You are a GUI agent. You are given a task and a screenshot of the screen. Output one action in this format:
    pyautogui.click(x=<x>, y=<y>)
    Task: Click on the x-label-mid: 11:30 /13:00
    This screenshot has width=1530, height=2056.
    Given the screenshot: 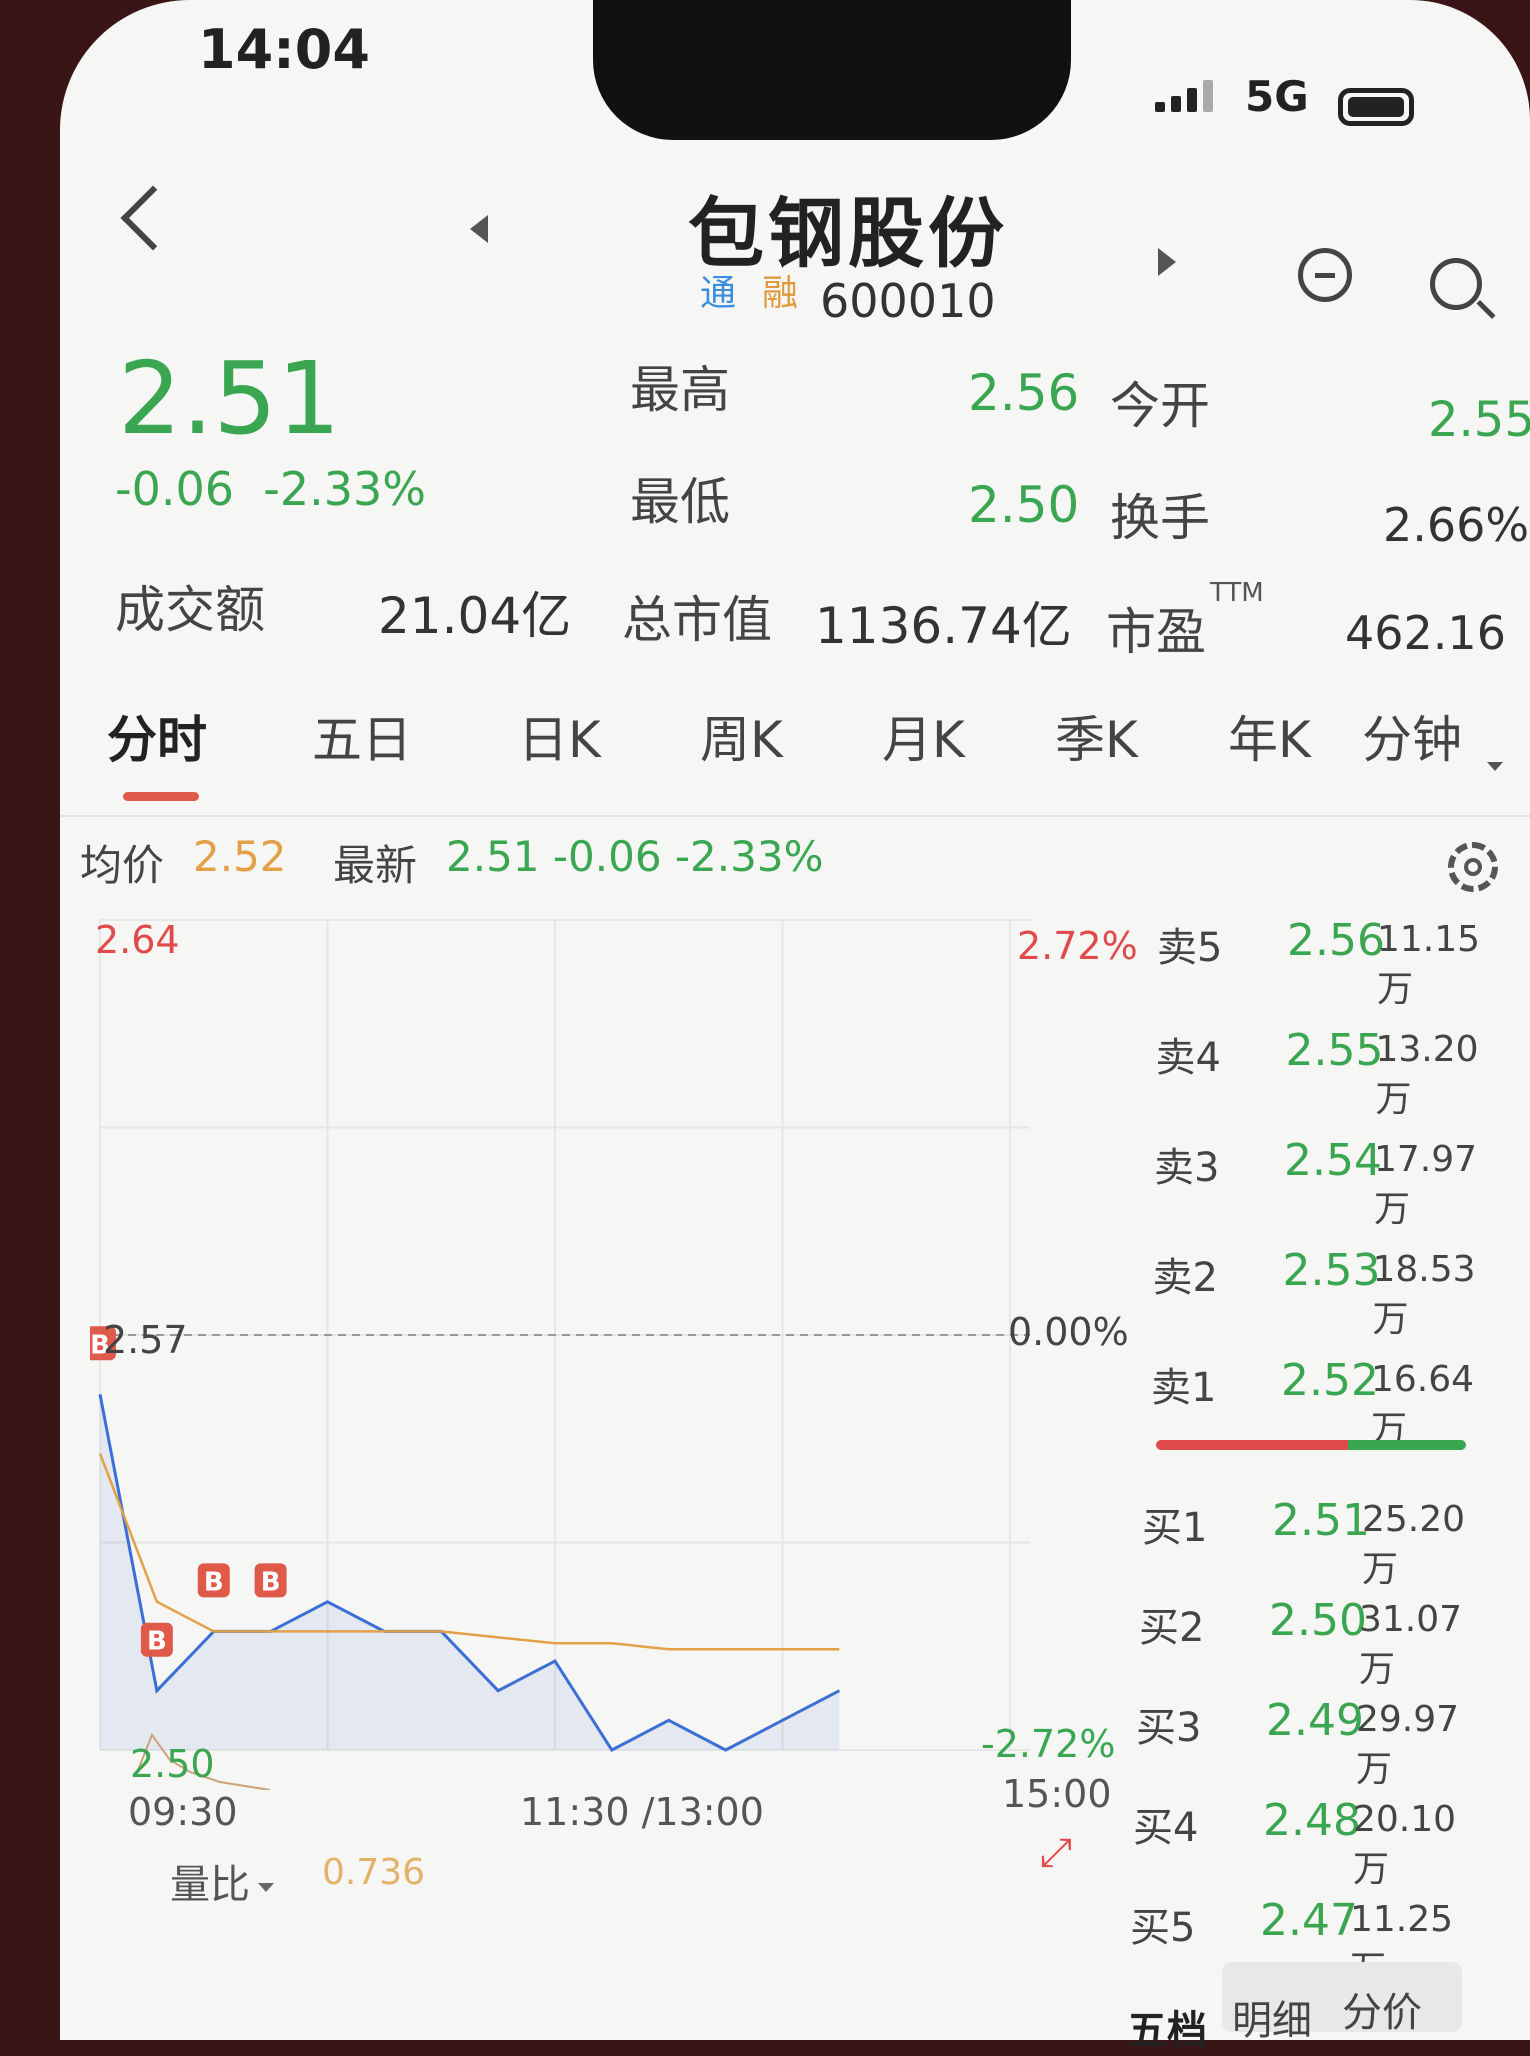 What is the action you would take?
    pyautogui.click(x=642, y=1812)
    